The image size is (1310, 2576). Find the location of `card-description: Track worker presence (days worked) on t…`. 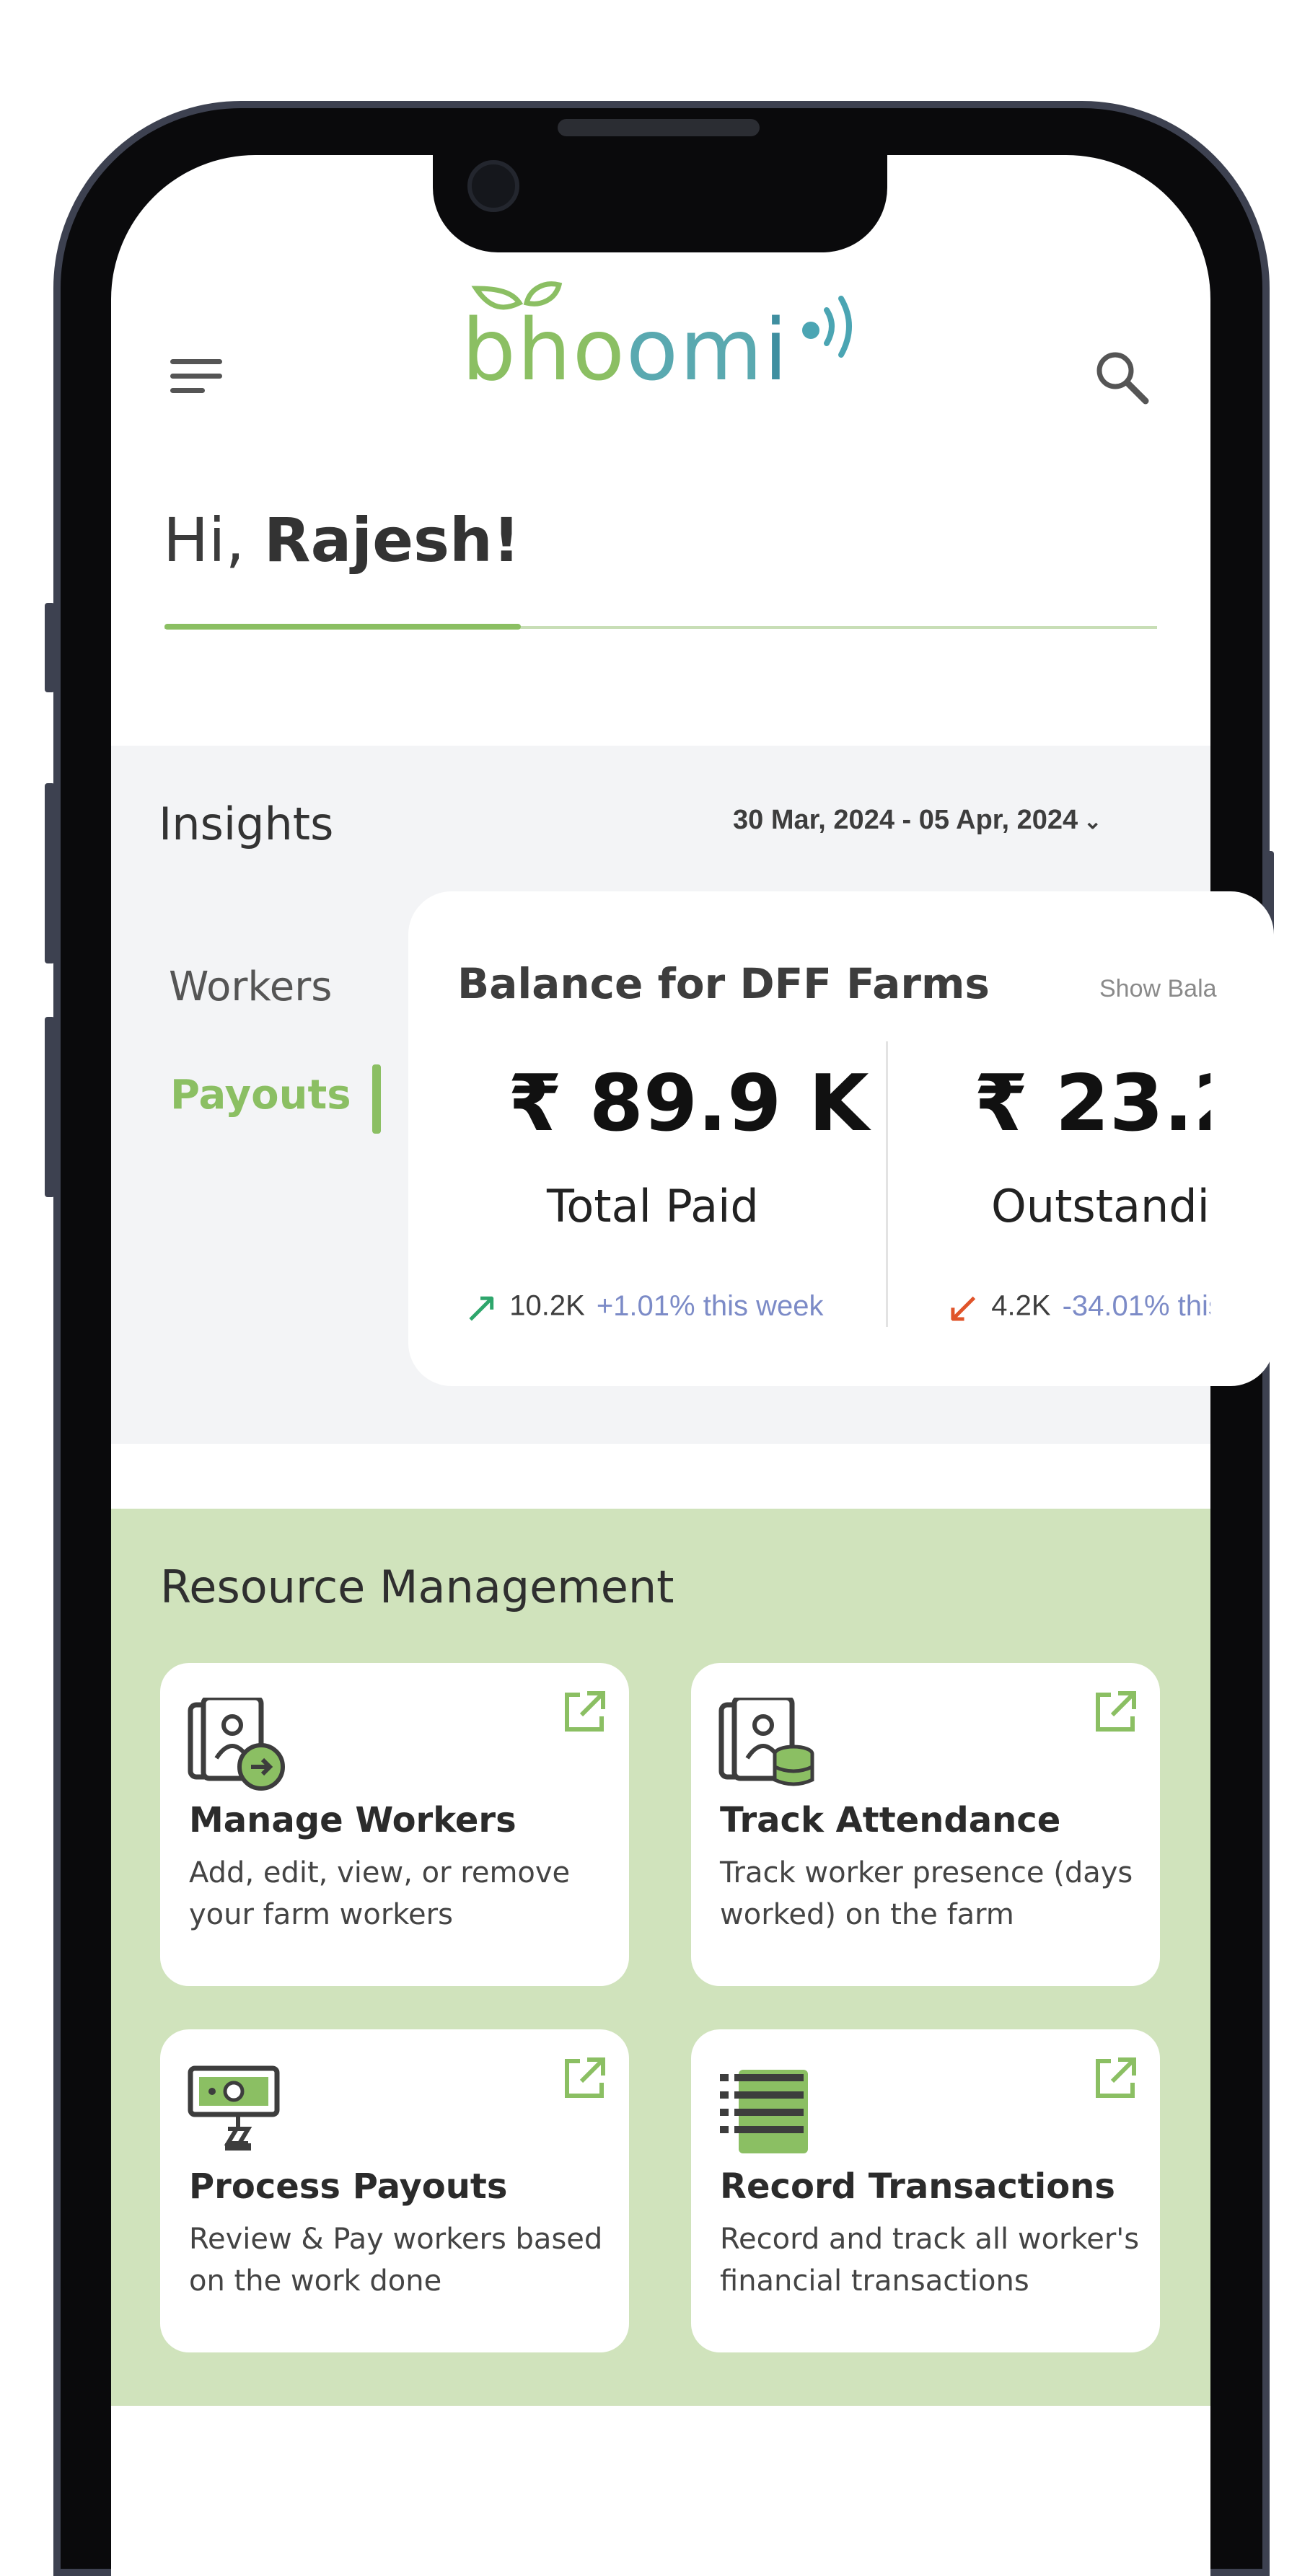

card-description: Track worker presence (days worked) on t… is located at coordinates (926, 1893).